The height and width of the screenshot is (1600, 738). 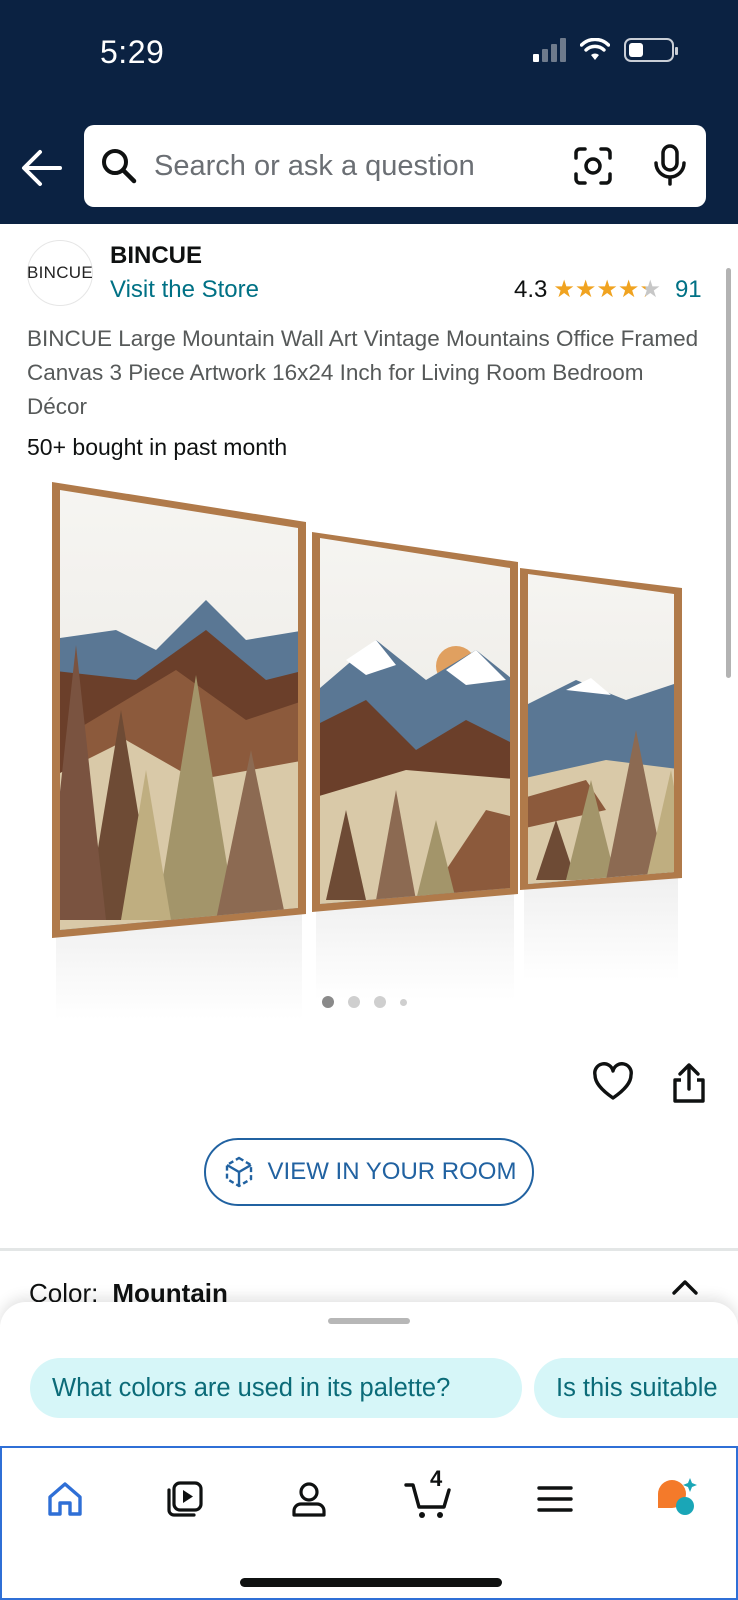 What do you see at coordinates (369, 1321) in the screenshot?
I see `sheet-handle` at bounding box center [369, 1321].